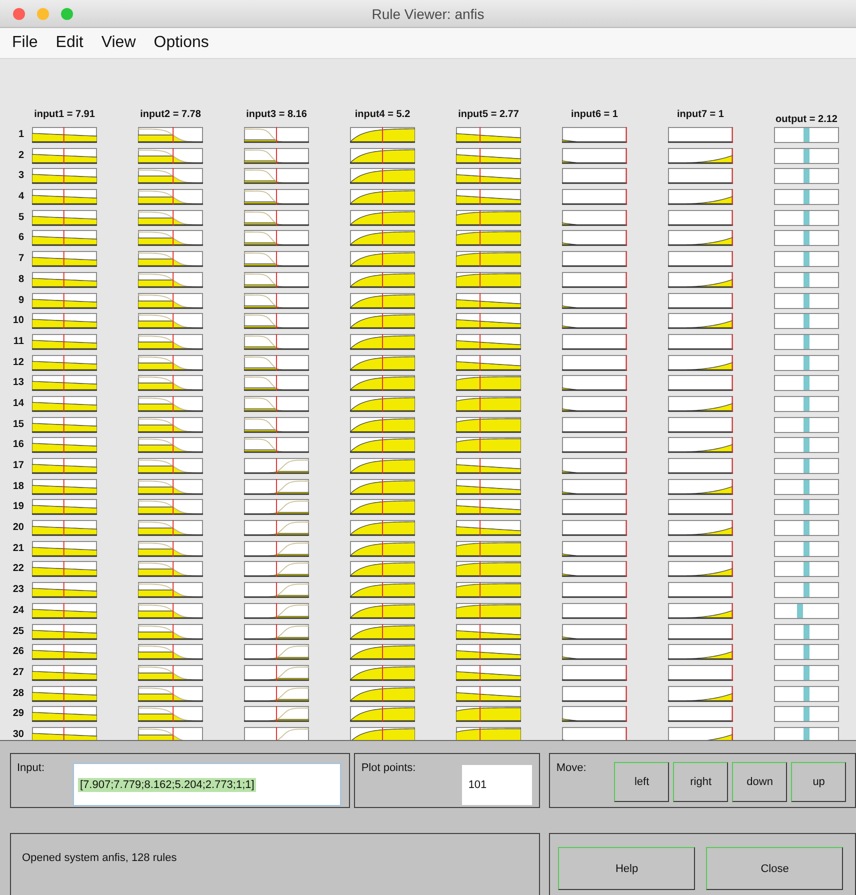 Image resolution: width=856 pixels, height=895 pixels. I want to click on move-button: up, so click(818, 782).